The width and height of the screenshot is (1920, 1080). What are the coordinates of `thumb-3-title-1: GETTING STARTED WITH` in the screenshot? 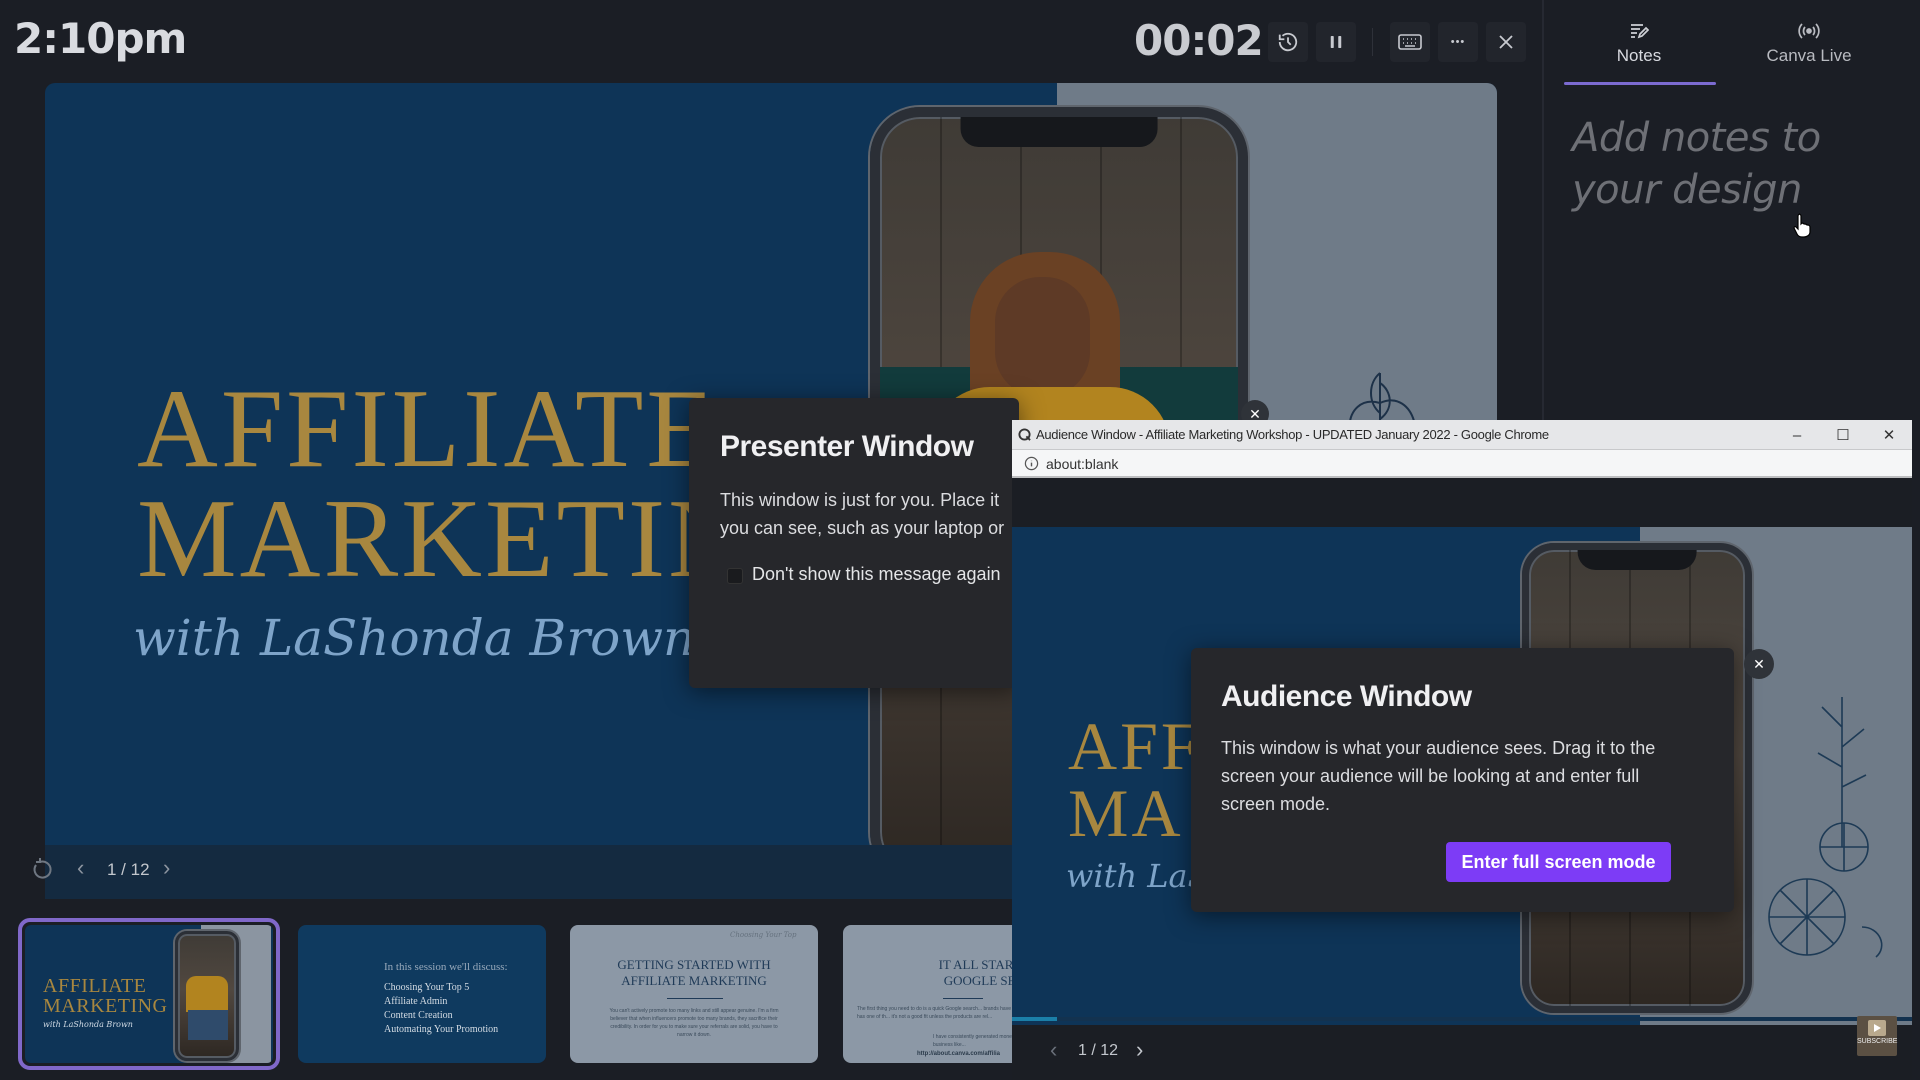 It's located at (694, 964).